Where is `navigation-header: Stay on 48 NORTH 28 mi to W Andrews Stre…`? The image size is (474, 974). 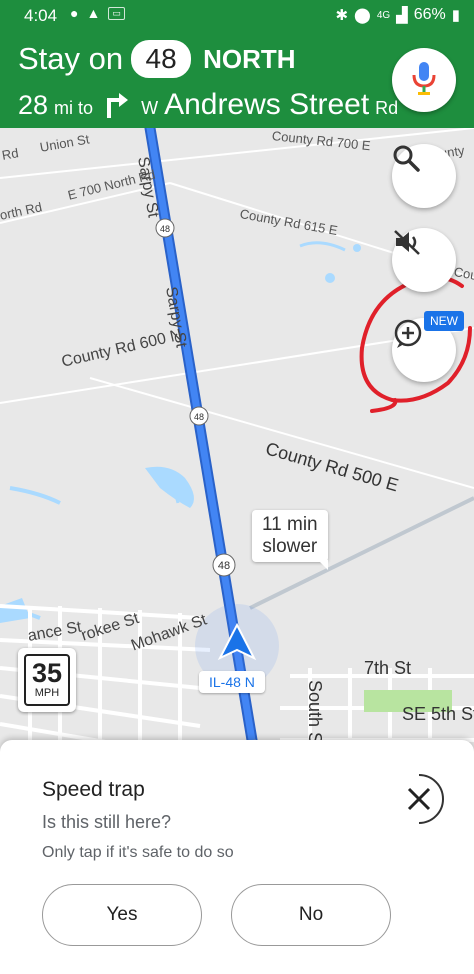 navigation-header: Stay on 48 NORTH 28 mi to W Andrews Stre… is located at coordinates (237, 79).